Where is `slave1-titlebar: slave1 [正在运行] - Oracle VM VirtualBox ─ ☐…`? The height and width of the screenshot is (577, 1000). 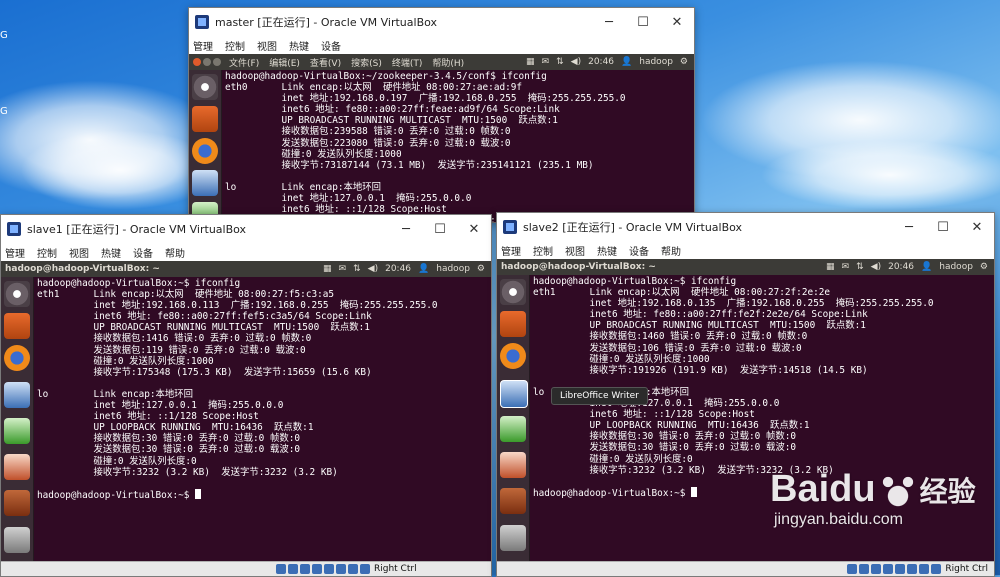 slave1-titlebar: slave1 [正在运行] - Oracle VM VirtualBox ─ ☐… is located at coordinates (246, 229).